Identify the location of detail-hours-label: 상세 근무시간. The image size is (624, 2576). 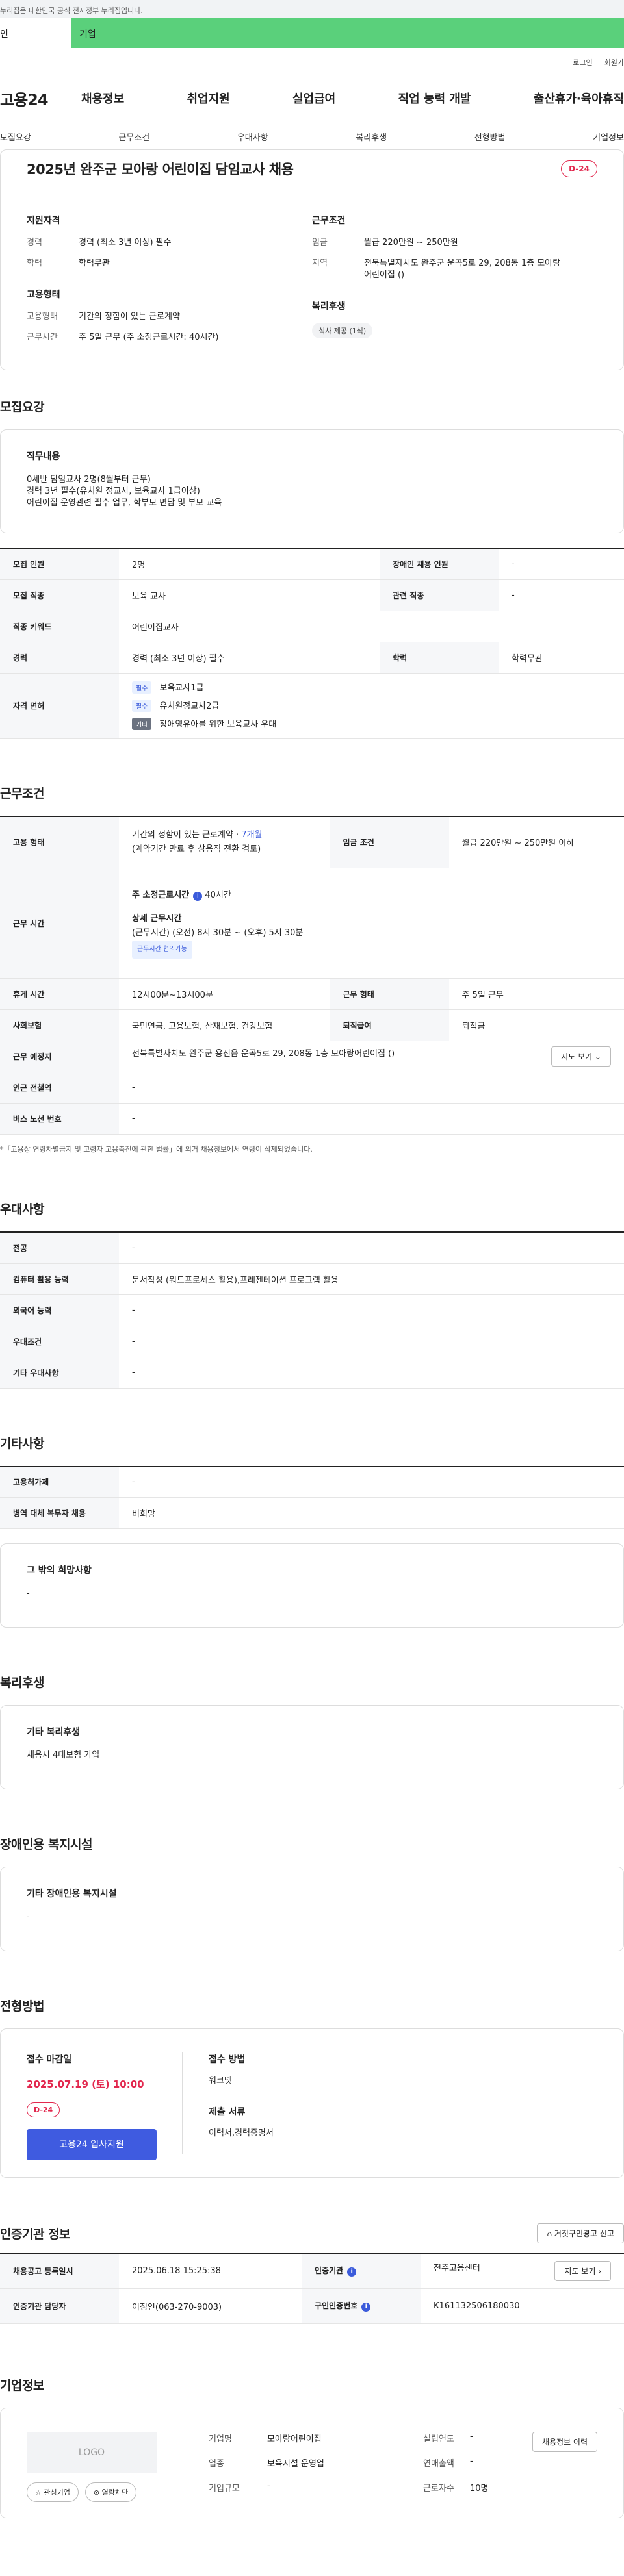
(157, 918).